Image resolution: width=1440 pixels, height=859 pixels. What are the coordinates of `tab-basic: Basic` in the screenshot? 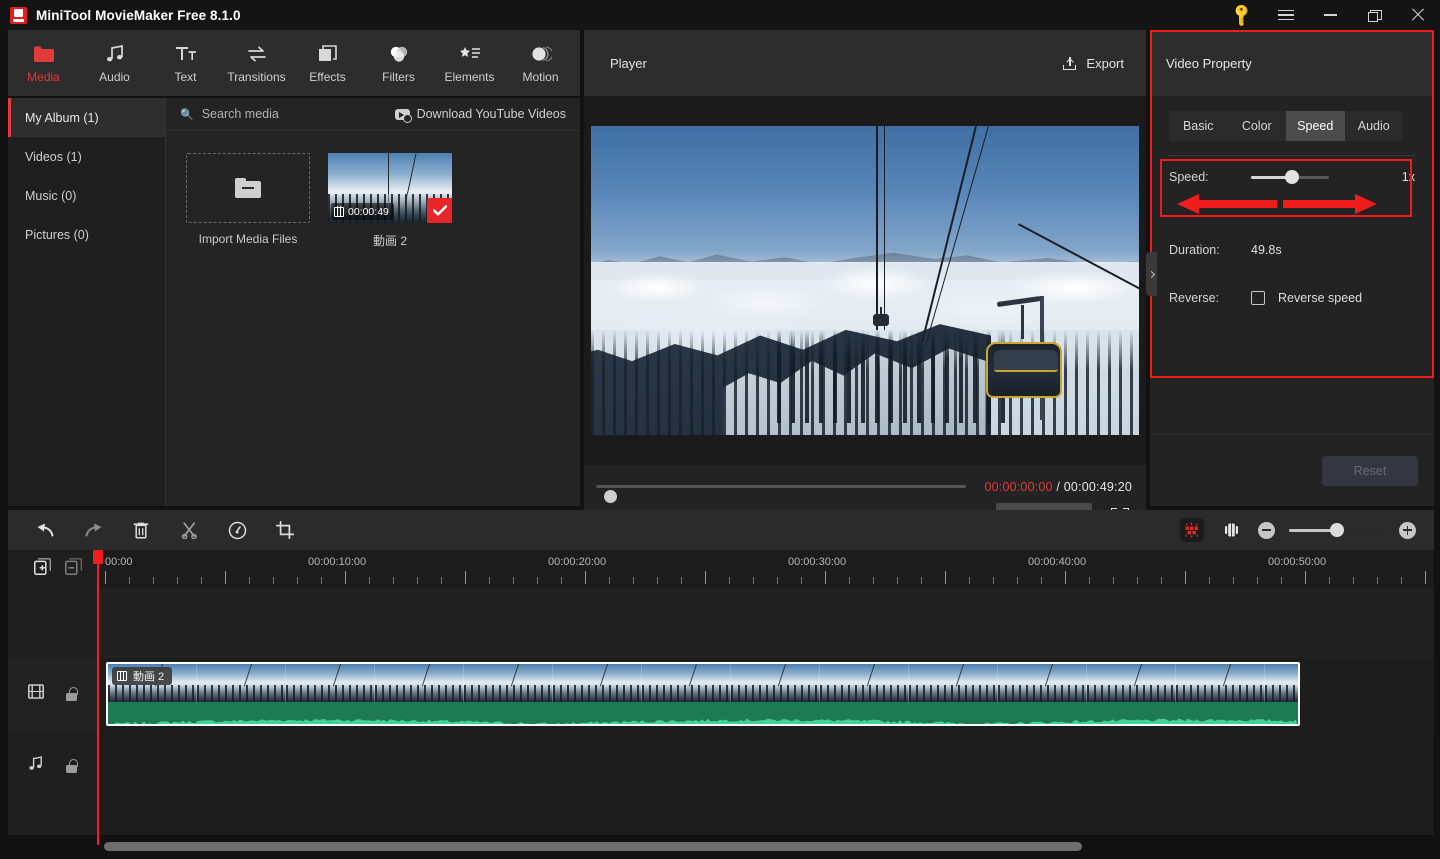 It's located at (1198, 126).